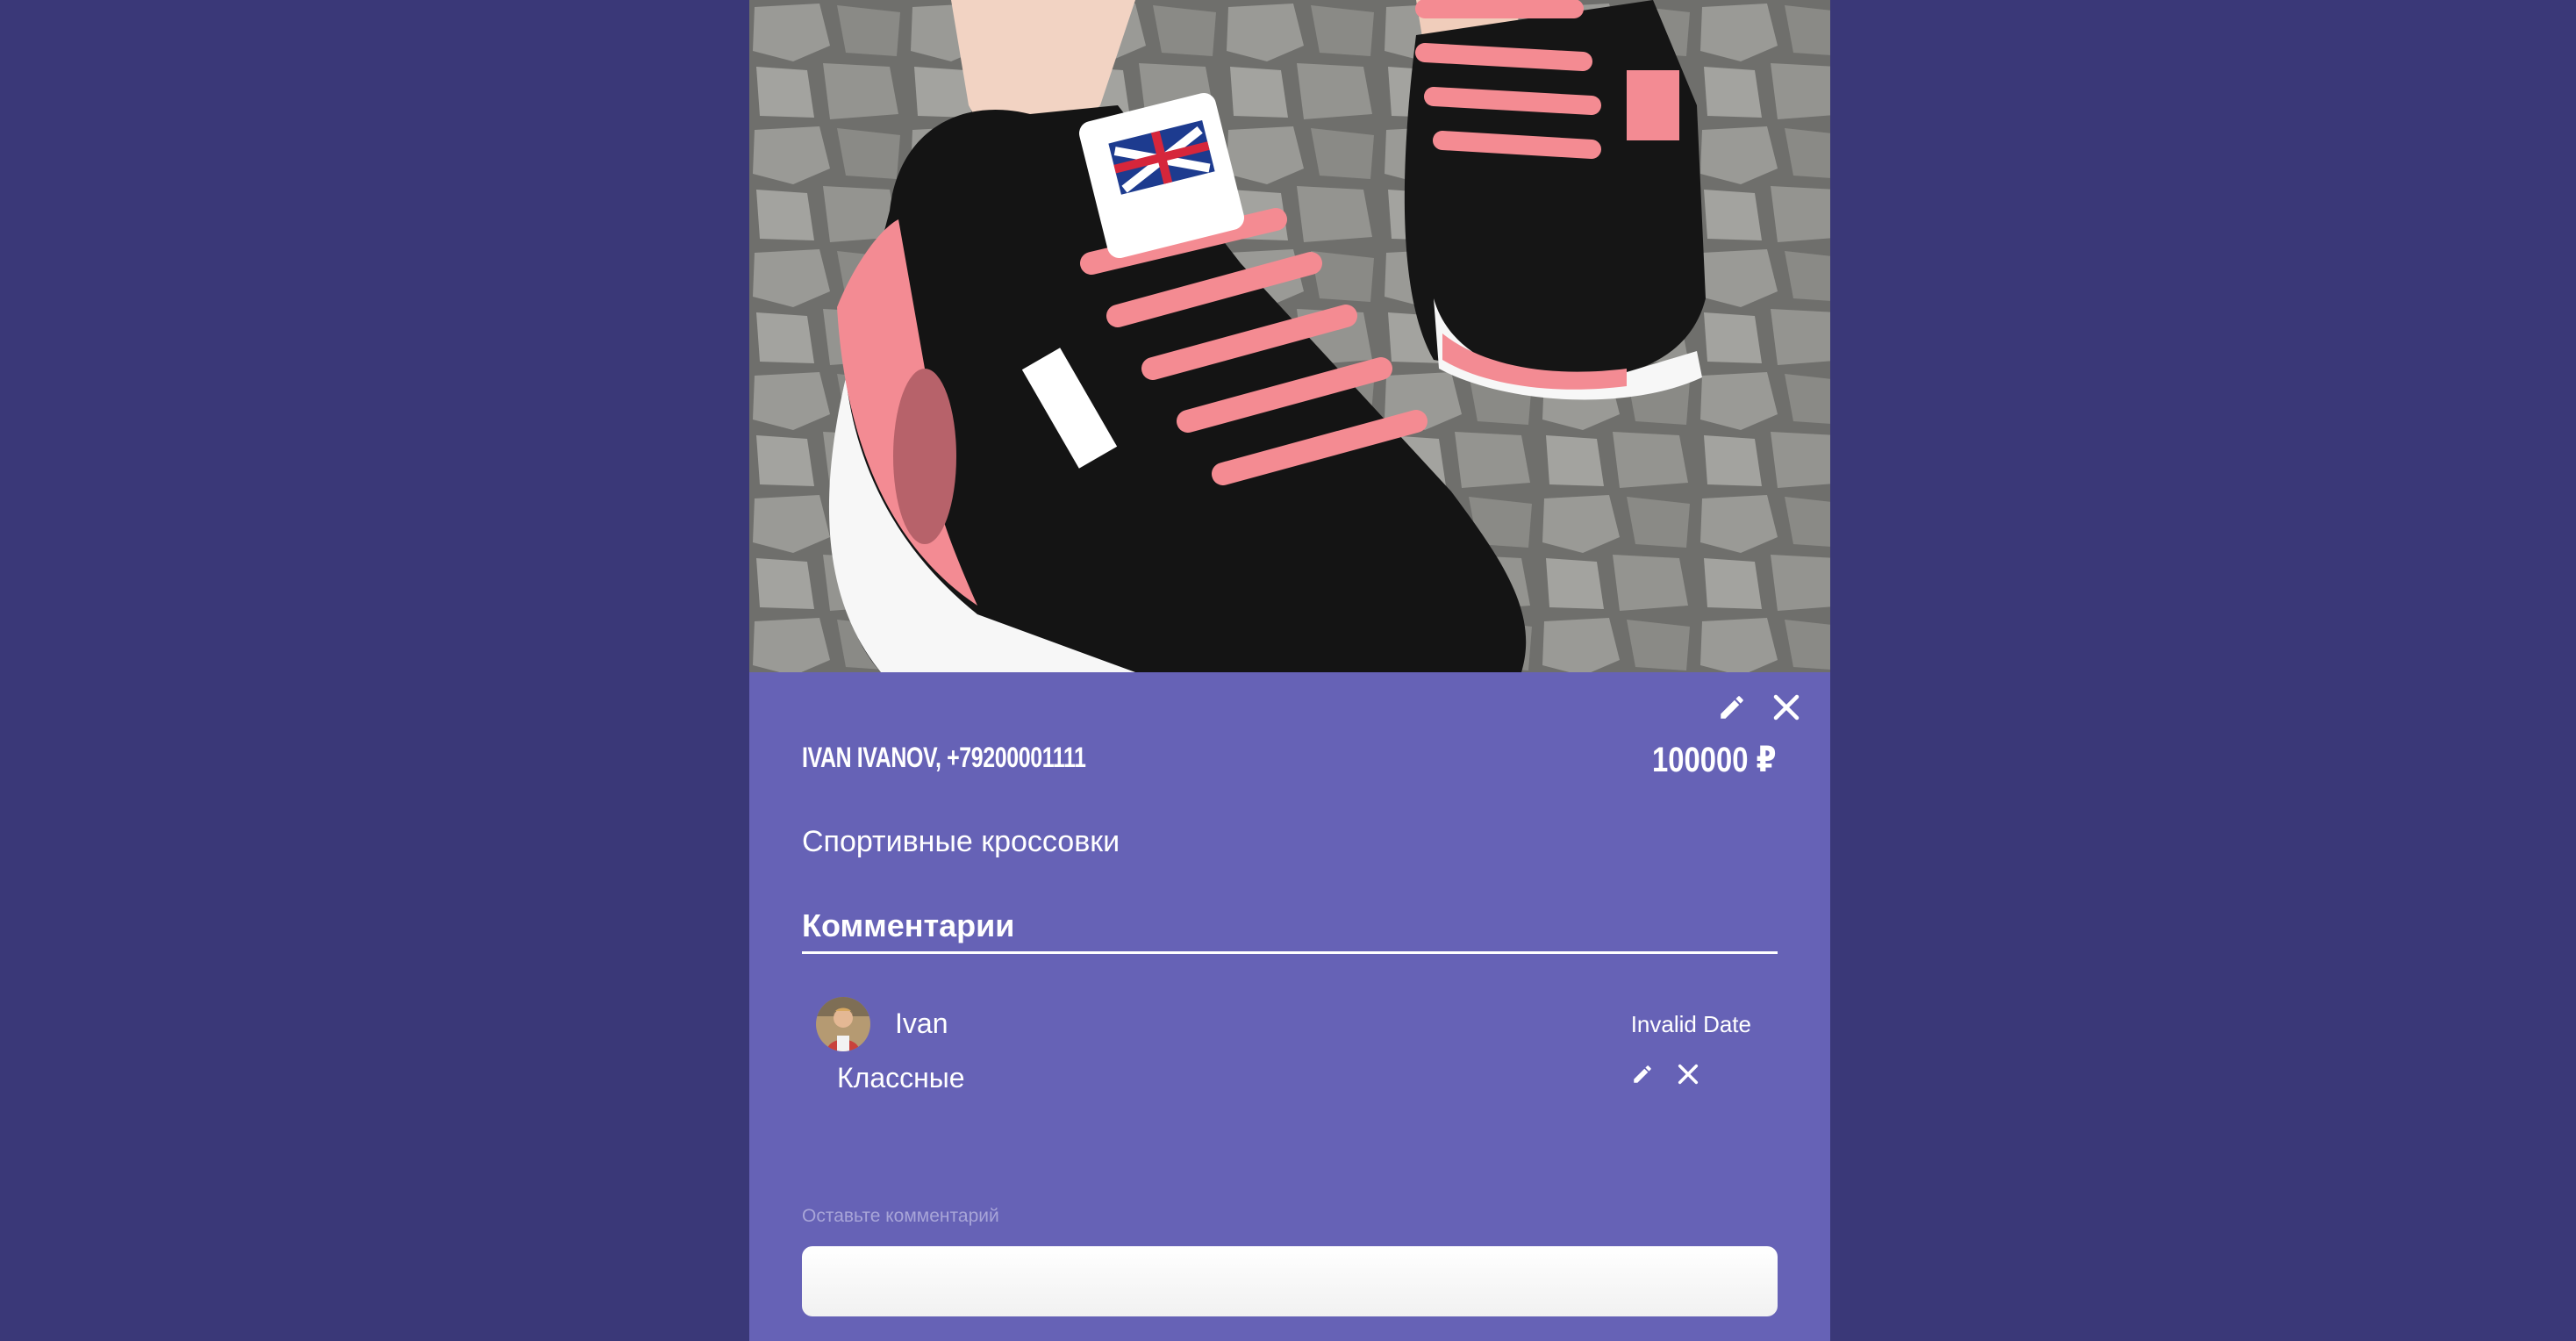  What do you see at coordinates (1759, 707) in the screenshot?
I see `listing-actions` at bounding box center [1759, 707].